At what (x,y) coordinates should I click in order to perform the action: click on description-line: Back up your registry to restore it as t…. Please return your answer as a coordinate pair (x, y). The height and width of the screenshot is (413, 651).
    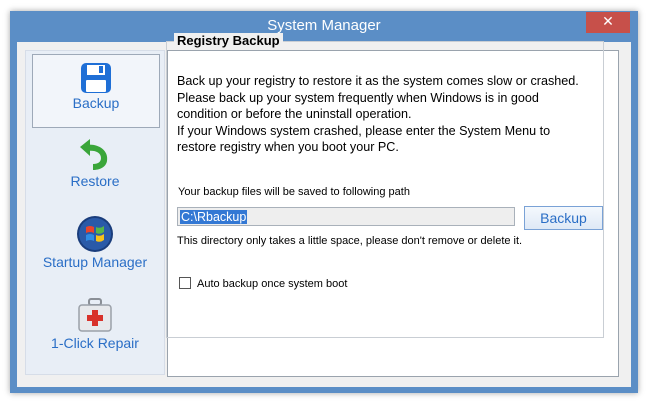
    Looking at the image, I should click on (378, 81).